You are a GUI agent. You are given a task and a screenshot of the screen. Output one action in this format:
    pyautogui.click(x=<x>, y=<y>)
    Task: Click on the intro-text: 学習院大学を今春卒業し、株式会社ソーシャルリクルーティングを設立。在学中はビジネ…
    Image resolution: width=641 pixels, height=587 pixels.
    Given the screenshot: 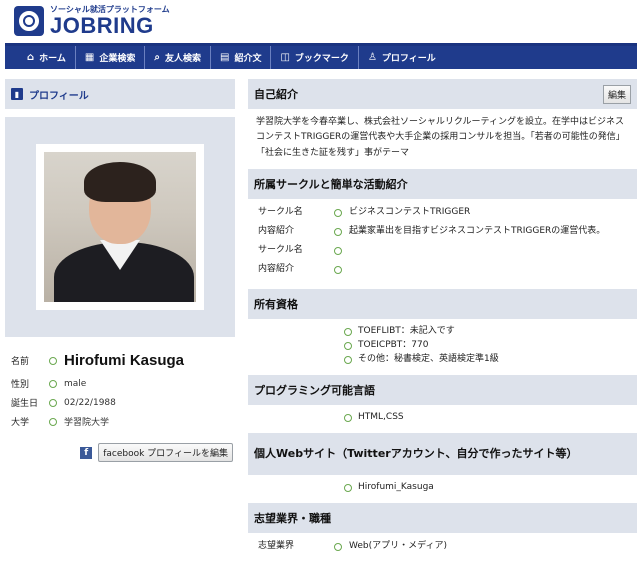 What is the action you would take?
    pyautogui.click(x=440, y=137)
    